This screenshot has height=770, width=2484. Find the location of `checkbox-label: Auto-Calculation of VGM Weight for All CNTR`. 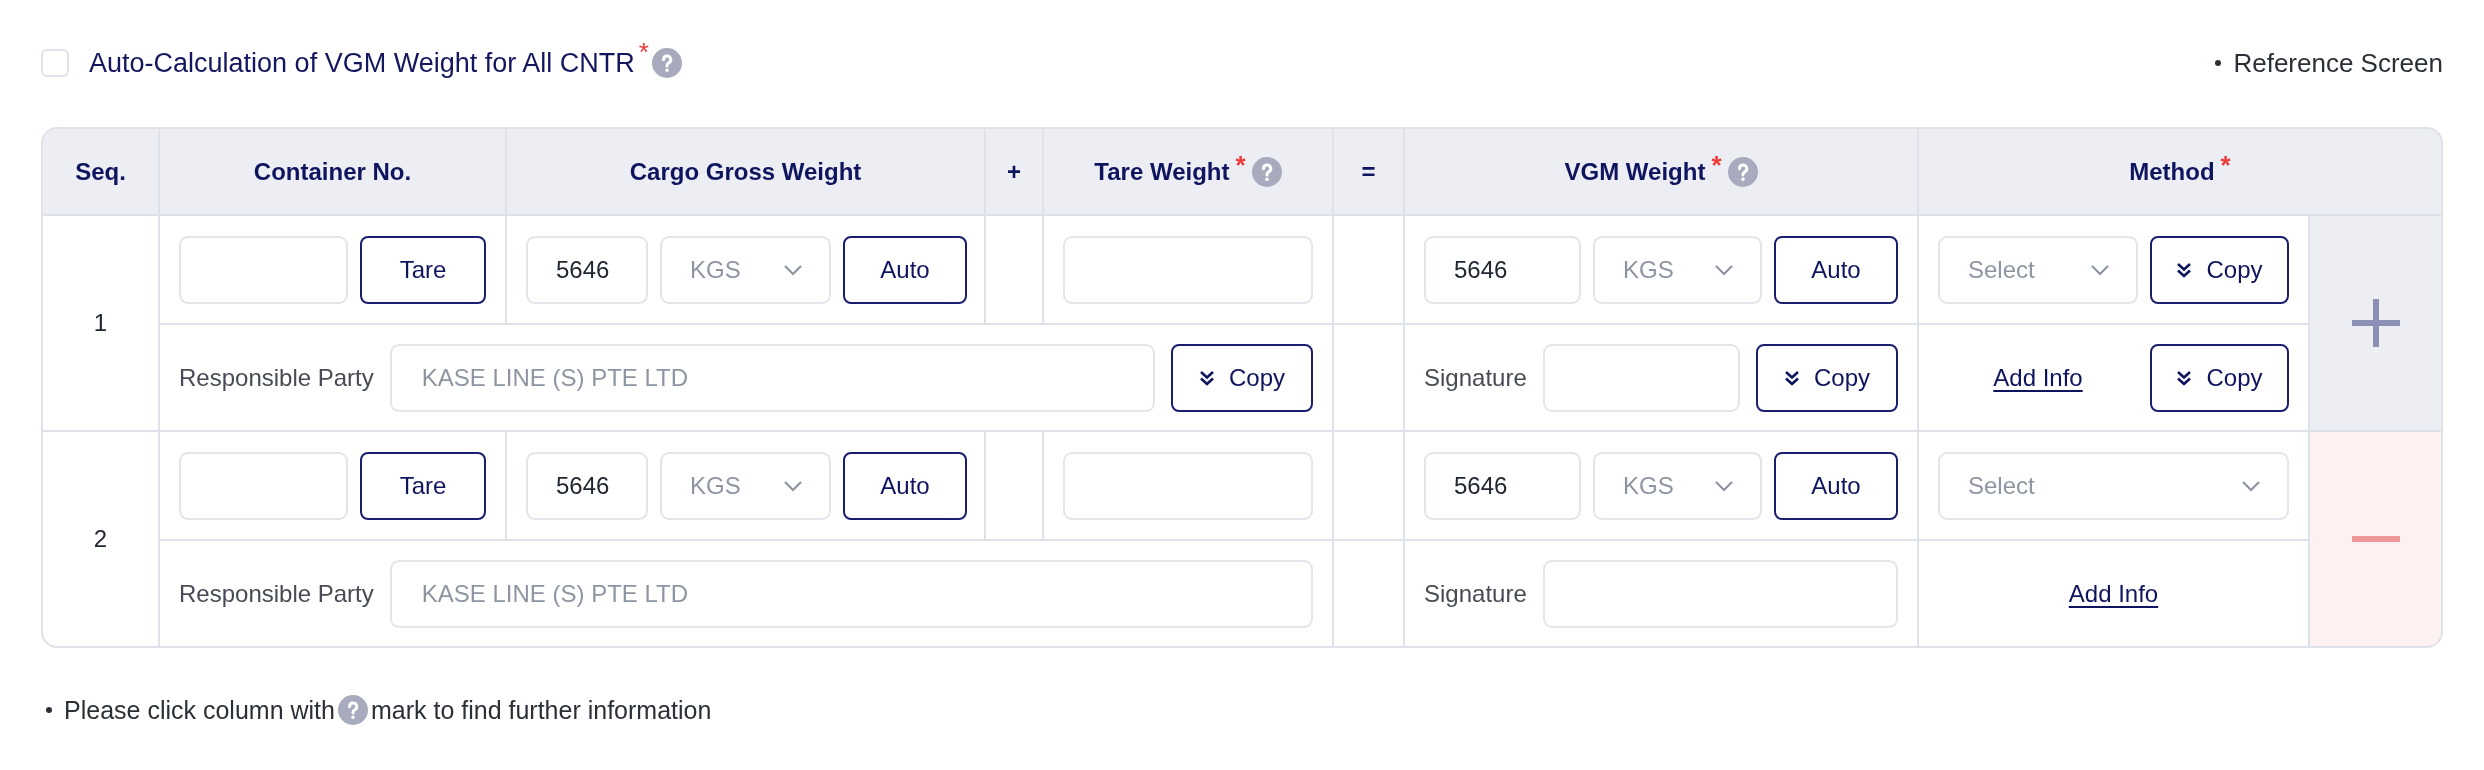

checkbox-label: Auto-Calculation of VGM Weight for All CNTR is located at coordinates (362, 63).